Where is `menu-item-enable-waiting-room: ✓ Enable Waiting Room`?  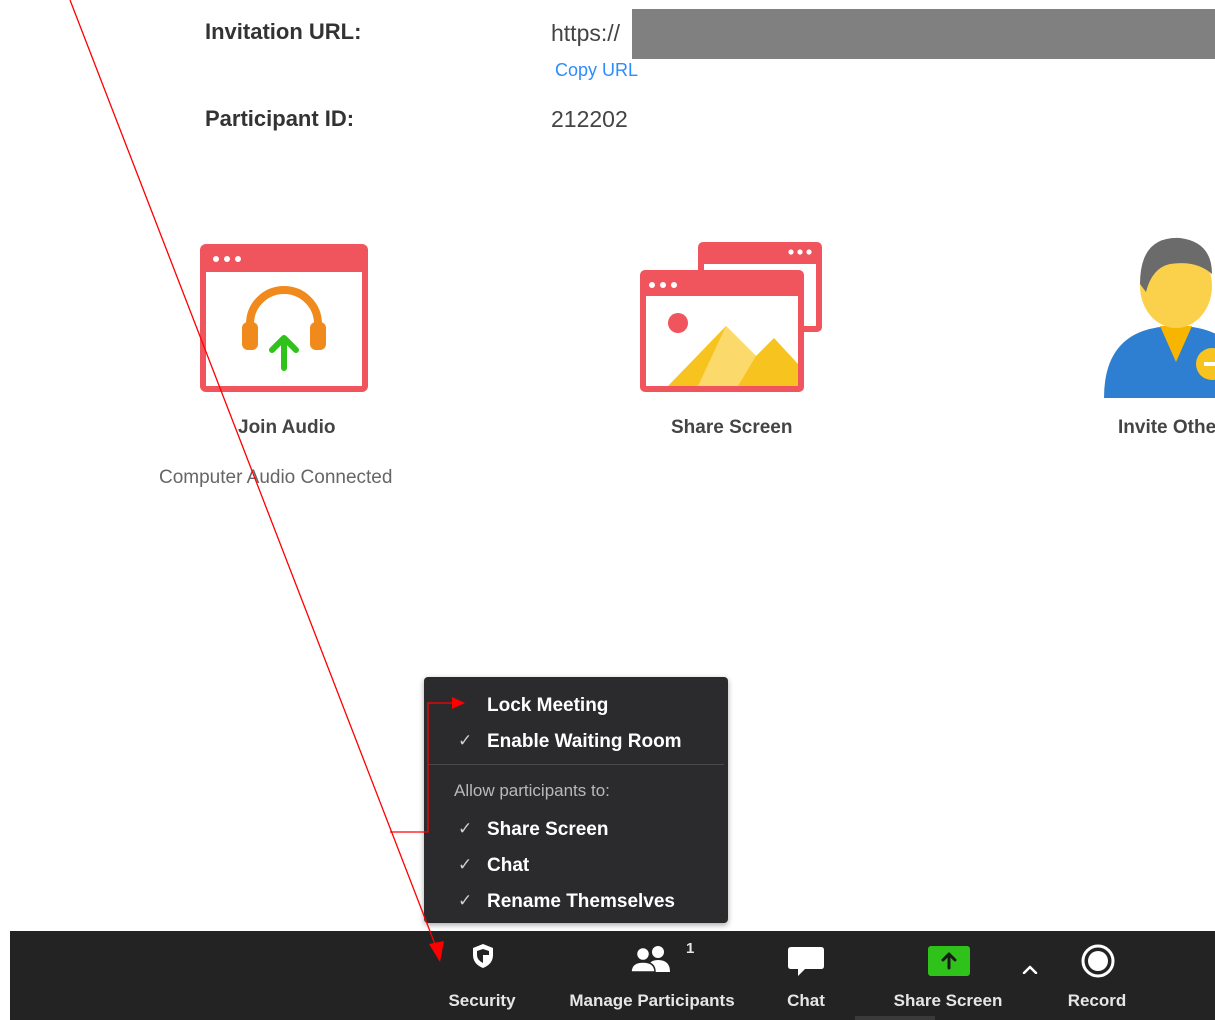 menu-item-enable-waiting-room: ✓ Enable Waiting Room is located at coordinates (576, 744).